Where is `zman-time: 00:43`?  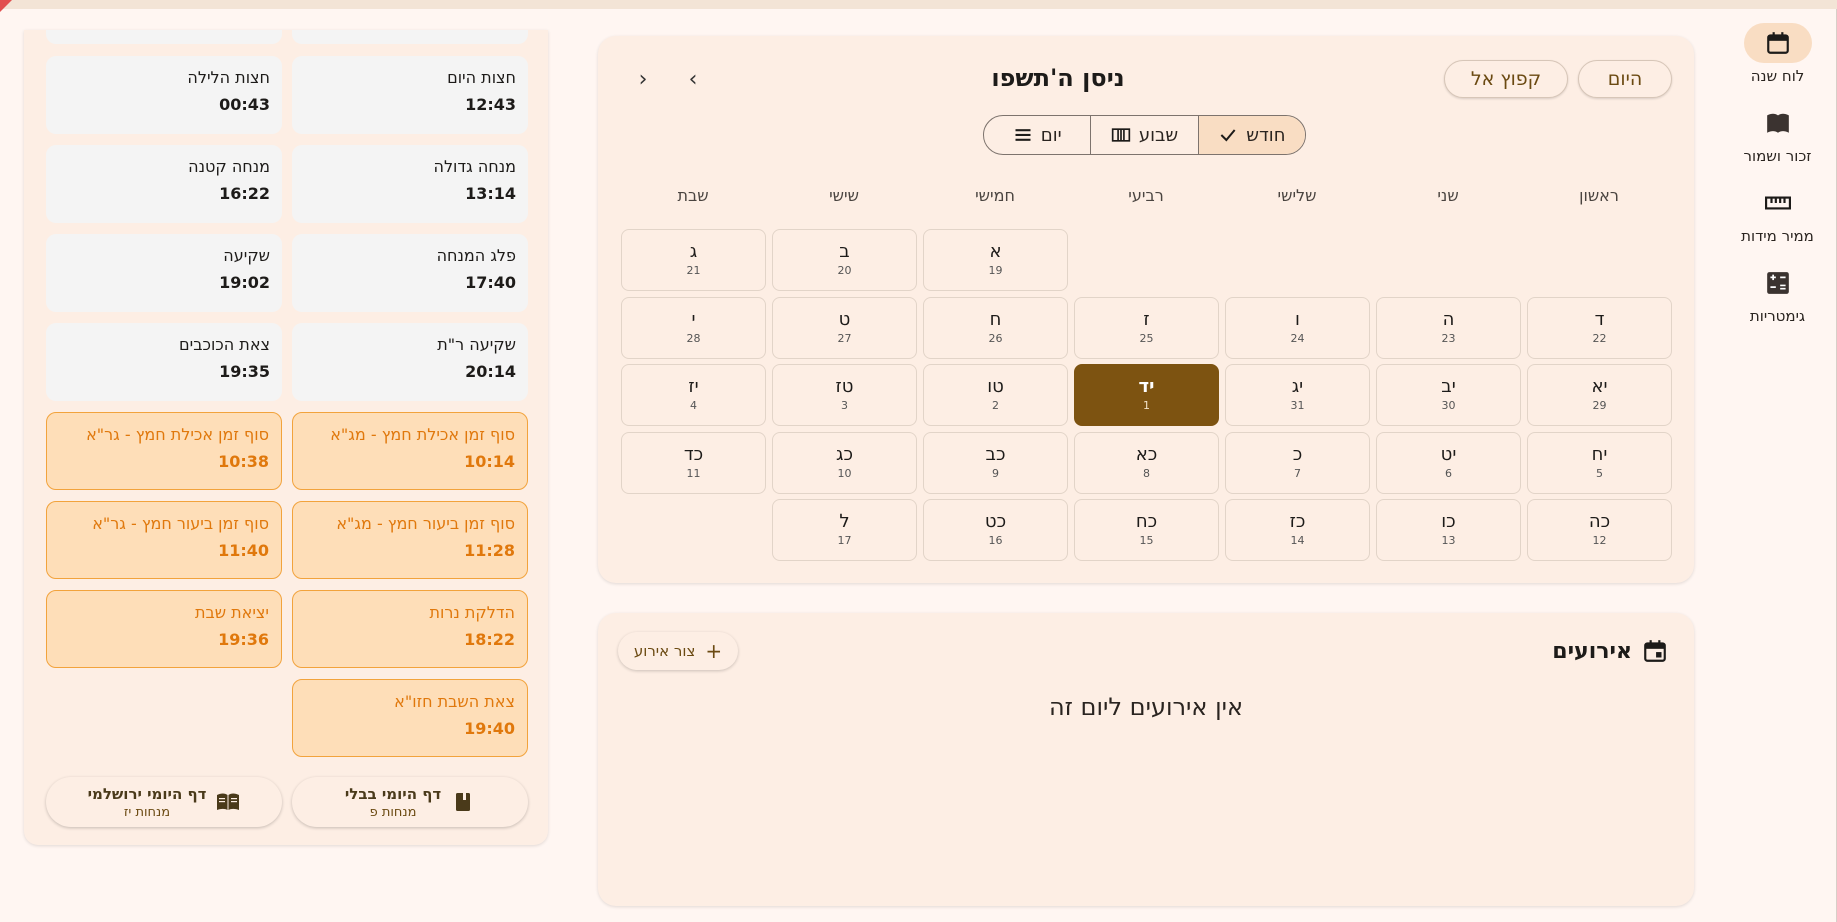
zman-time: 00:43 is located at coordinates (244, 104).